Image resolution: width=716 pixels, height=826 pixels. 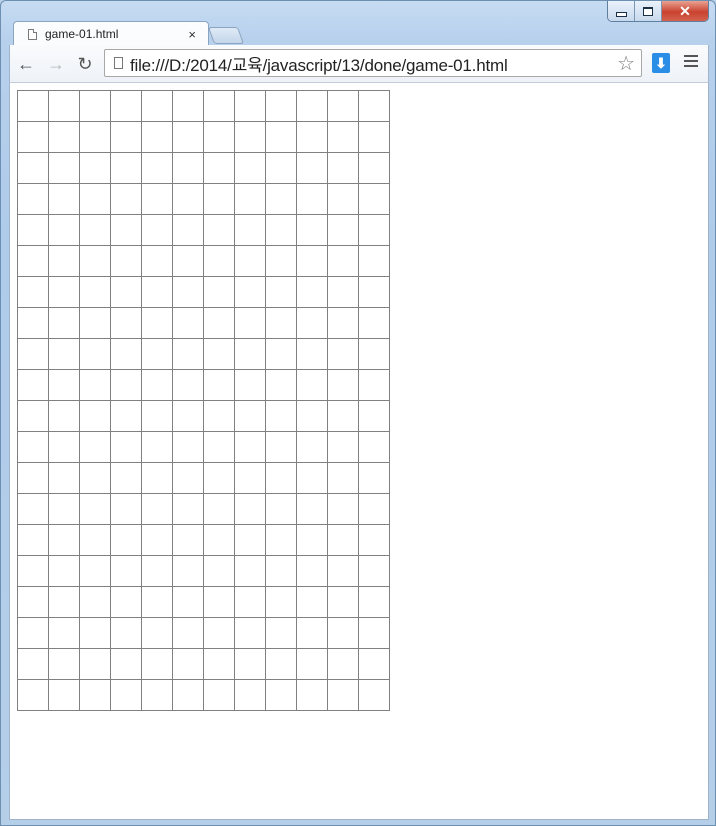 What do you see at coordinates (626, 63) in the screenshot?
I see `bookmark-star-icon: ☆` at bounding box center [626, 63].